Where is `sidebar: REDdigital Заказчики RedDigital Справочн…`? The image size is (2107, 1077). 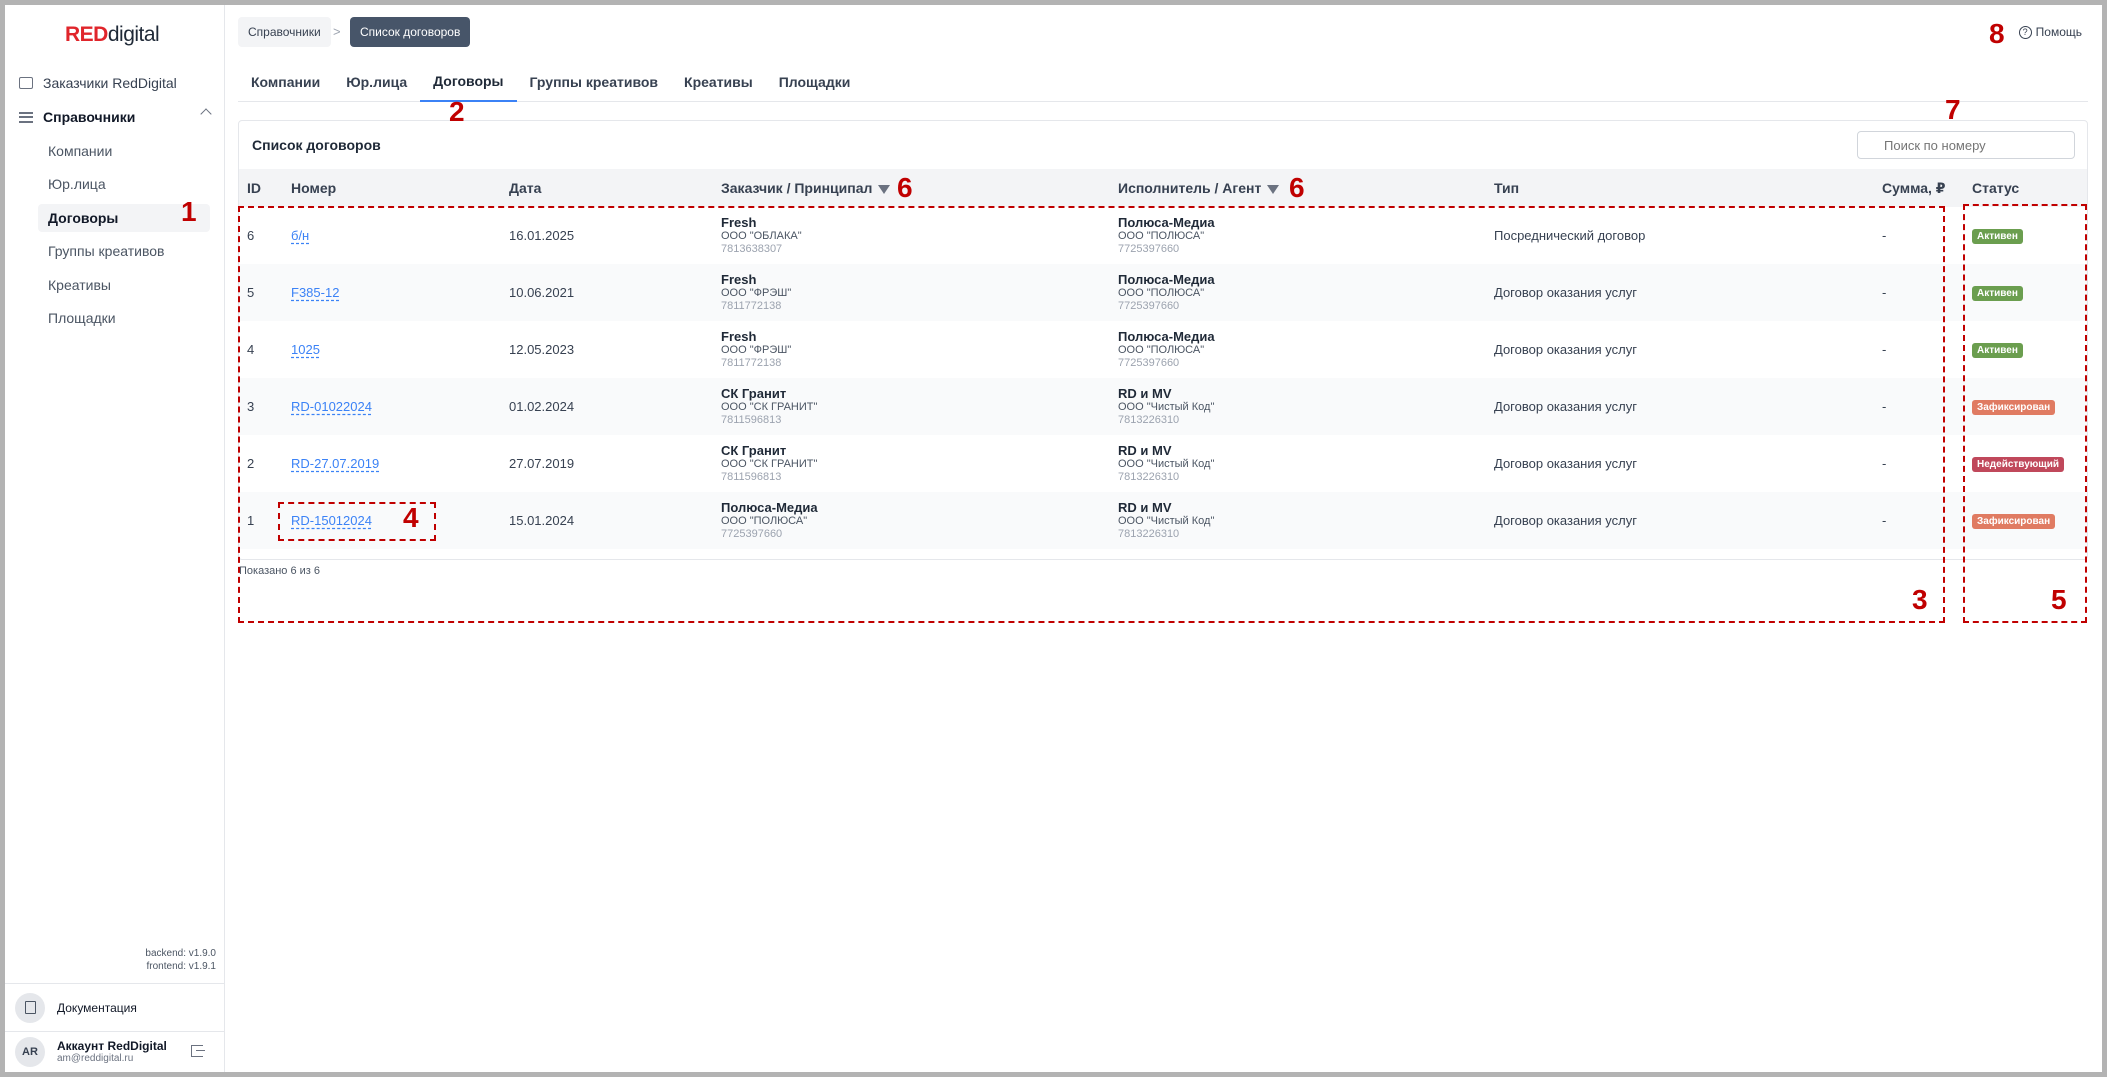
sidebar: REDdigital Заказчики RedDigital Справочн… is located at coordinates (115, 538).